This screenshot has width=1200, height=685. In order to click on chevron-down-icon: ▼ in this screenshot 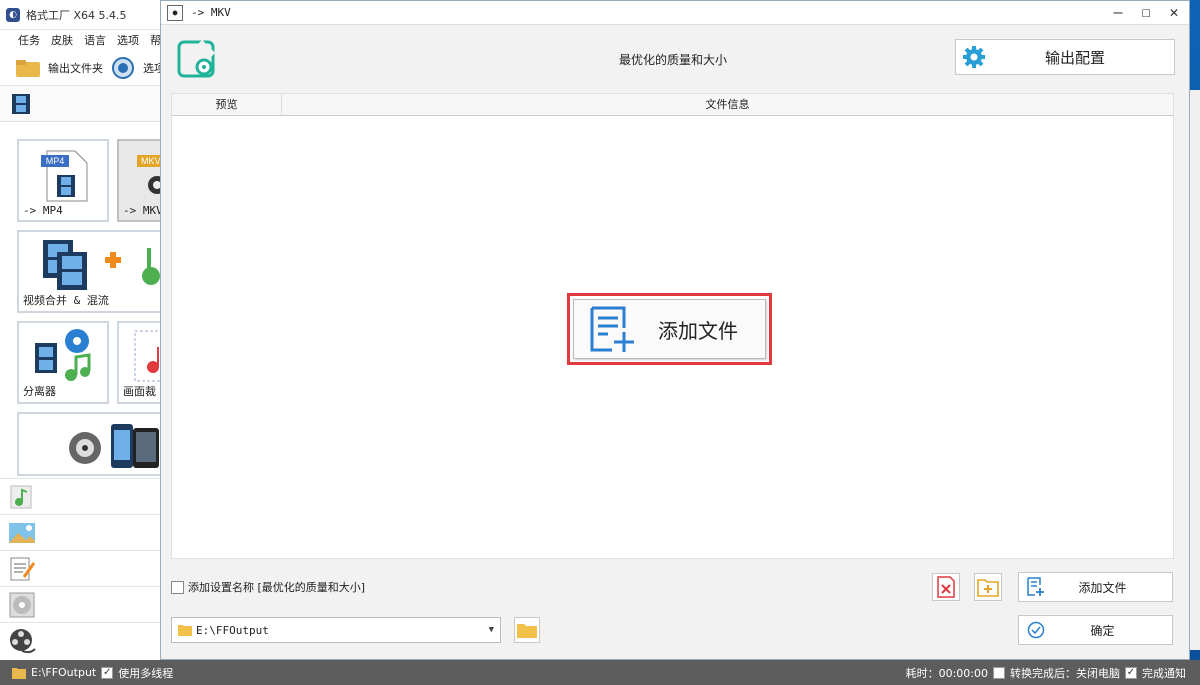, I will do `click(491, 630)`.